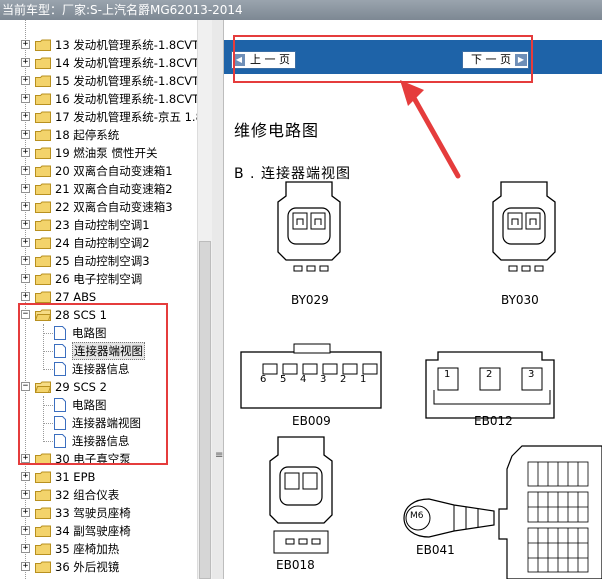  I want to click on tree-item-label: 33 驾驶员座椅, so click(93, 513).